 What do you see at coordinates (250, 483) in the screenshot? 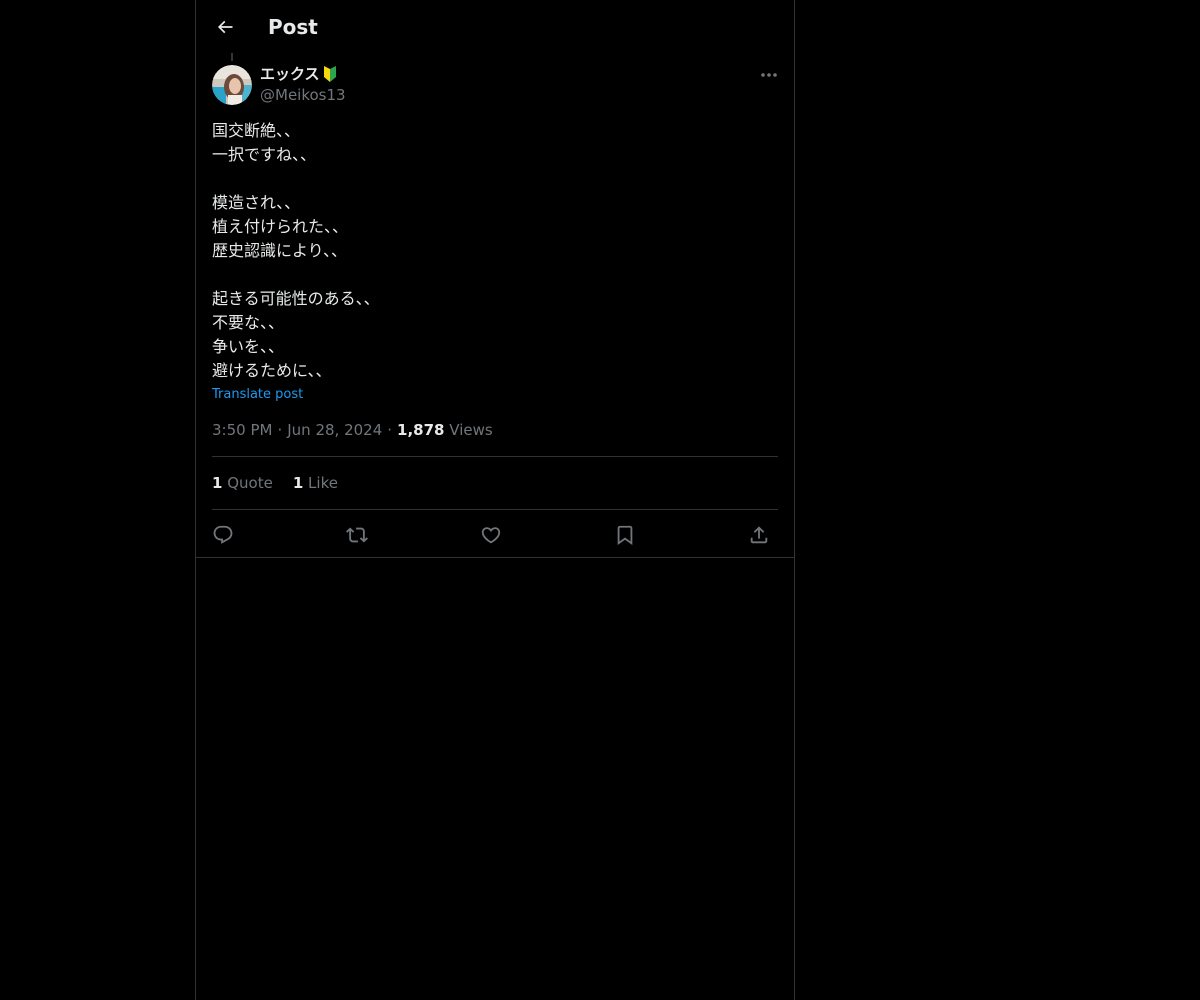
I see `quote-label: Quote` at bounding box center [250, 483].